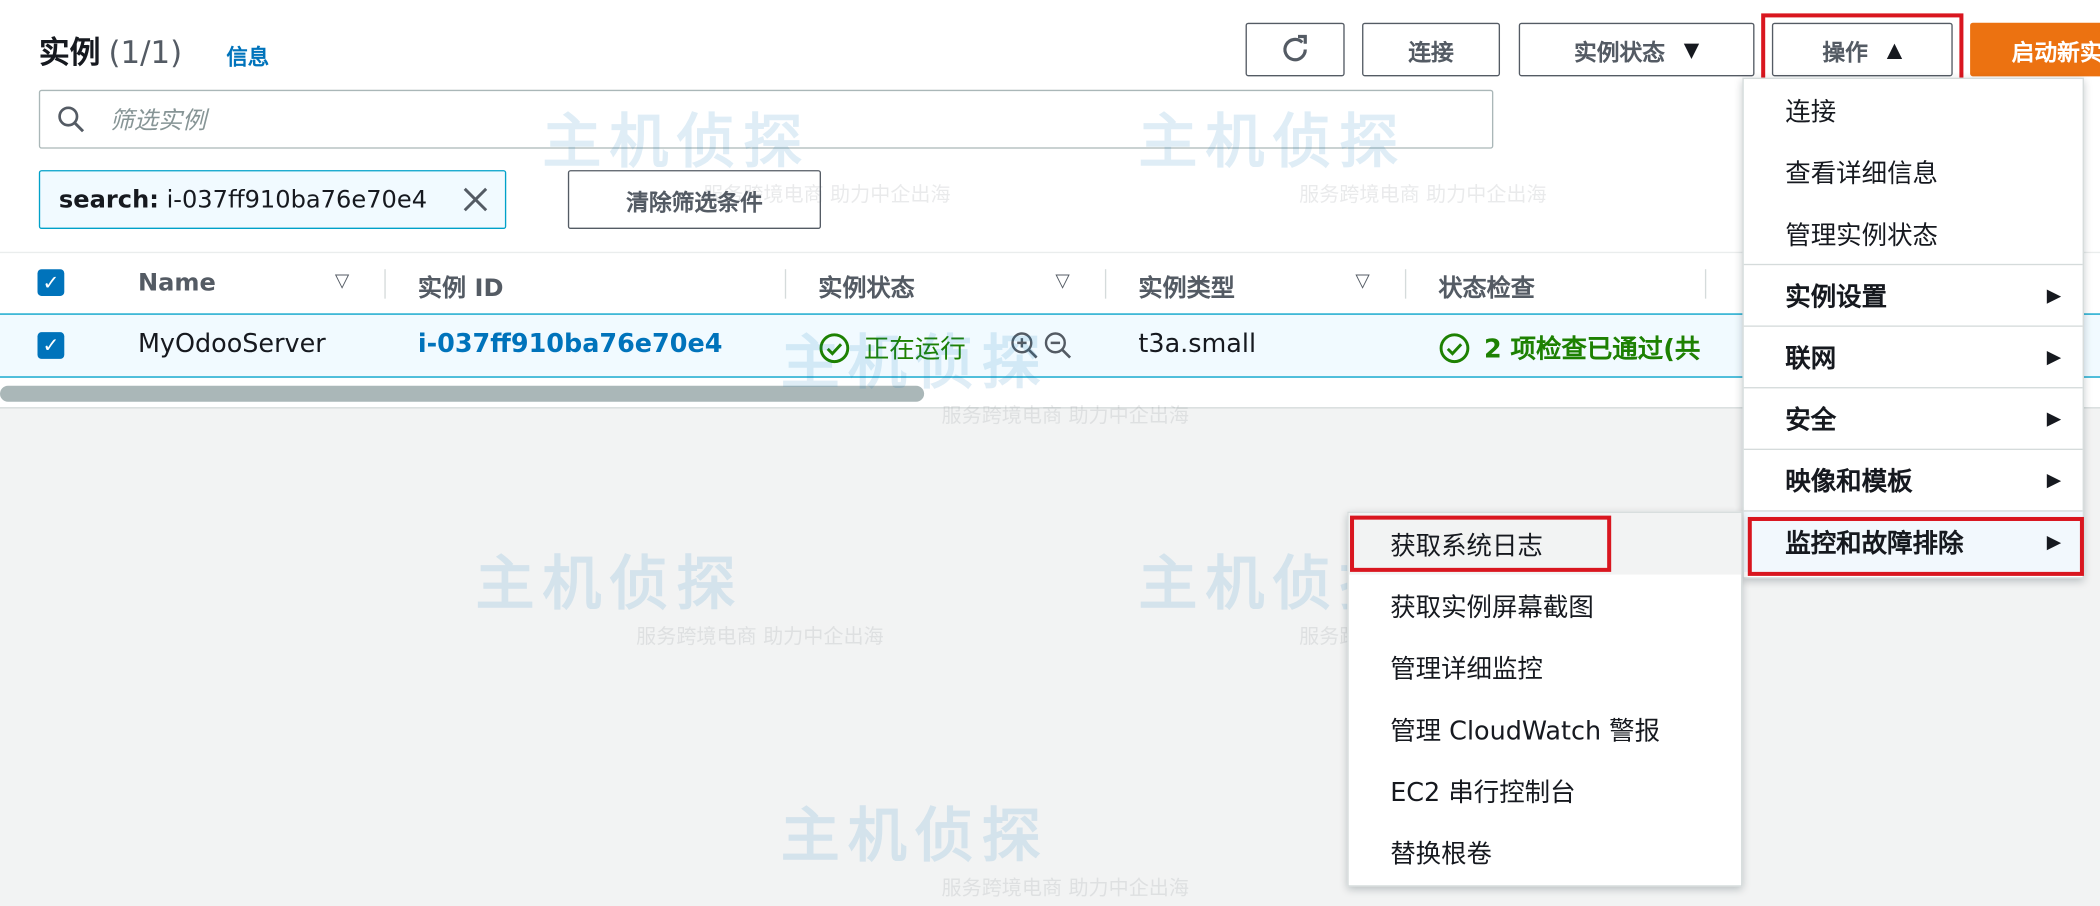 The image size is (2100, 906). What do you see at coordinates (51, 345) in the screenshot?
I see `row-checkbox: ✓` at bounding box center [51, 345].